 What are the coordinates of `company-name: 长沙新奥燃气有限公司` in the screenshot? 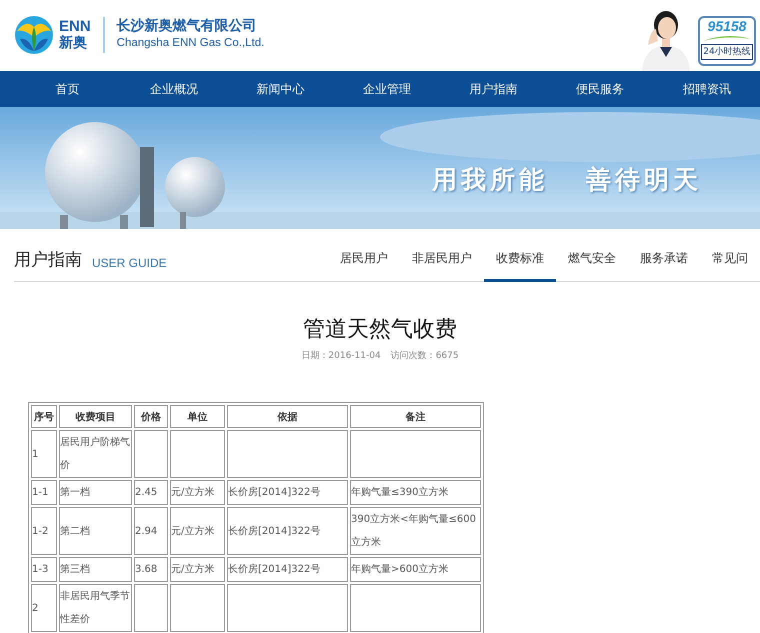 It's located at (187, 26).